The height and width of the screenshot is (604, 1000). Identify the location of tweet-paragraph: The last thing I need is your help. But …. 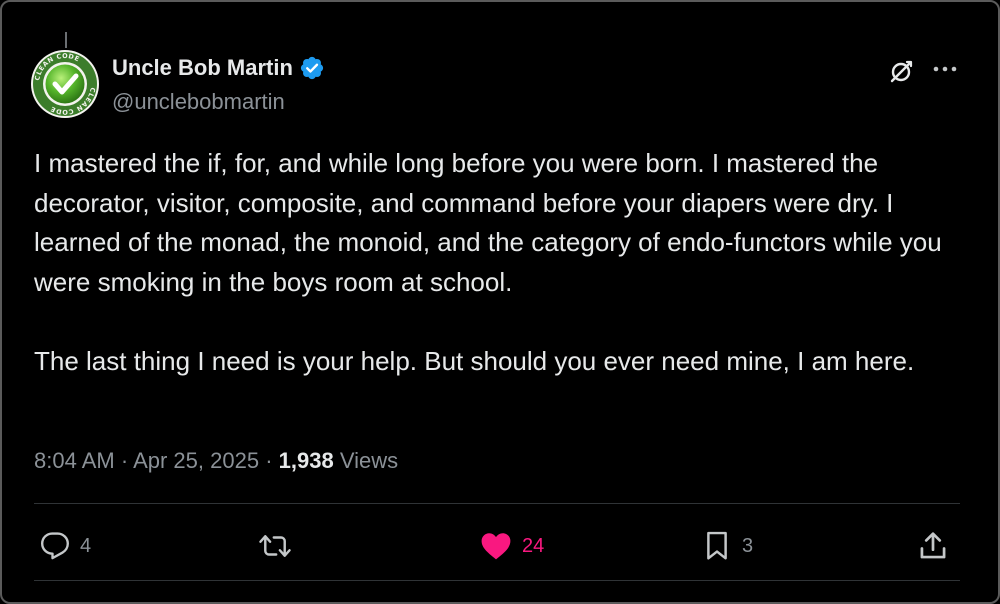
(474, 360).